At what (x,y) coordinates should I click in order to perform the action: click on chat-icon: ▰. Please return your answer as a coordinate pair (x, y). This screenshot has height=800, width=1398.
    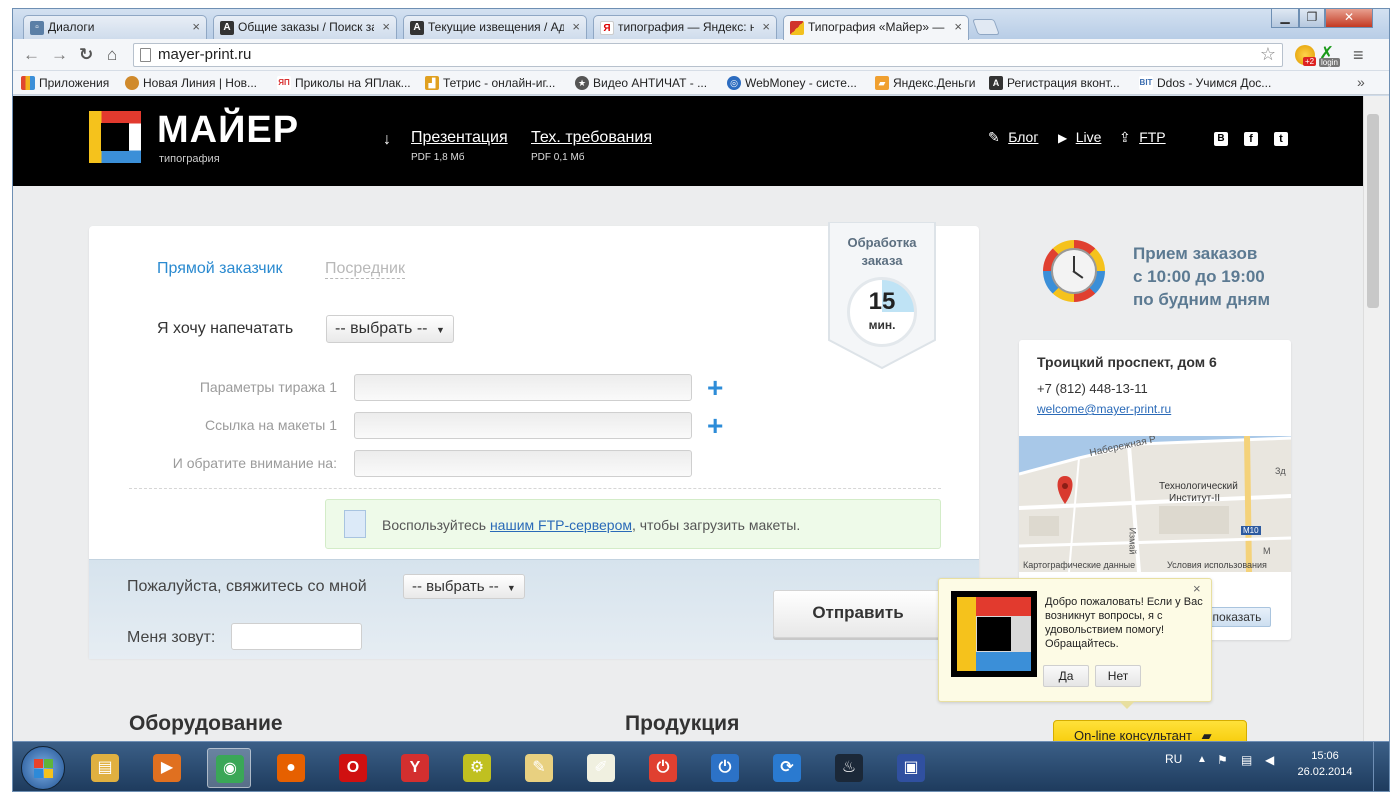
    Looking at the image, I should click on (1206, 734).